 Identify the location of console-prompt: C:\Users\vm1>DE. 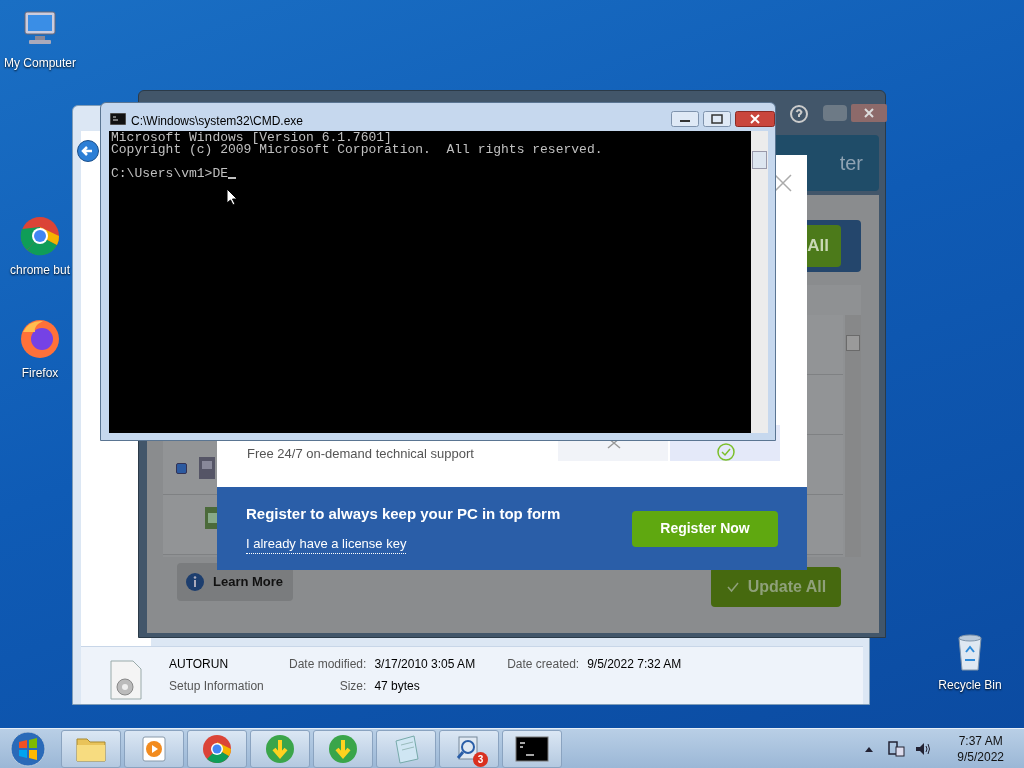
(170, 174).